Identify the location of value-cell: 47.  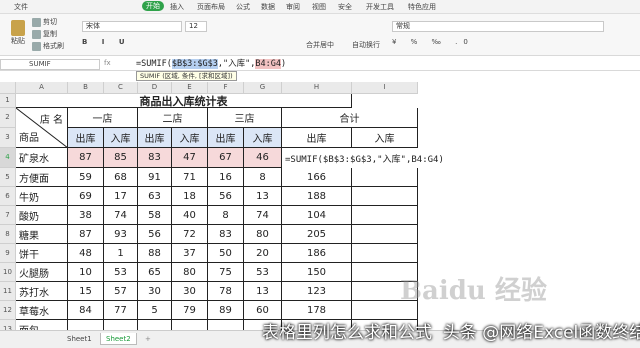
(190, 158).